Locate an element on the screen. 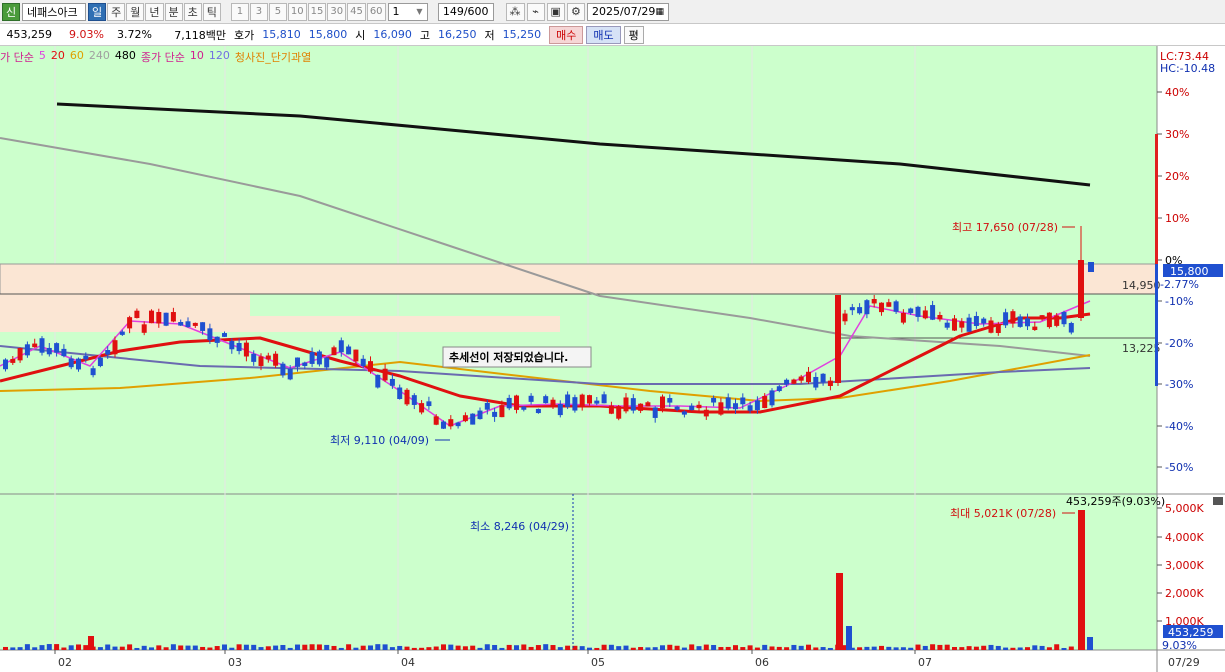 Image resolution: width=1225 pixels, height=672 pixels. interval-button: 60 is located at coordinates (376, 11).